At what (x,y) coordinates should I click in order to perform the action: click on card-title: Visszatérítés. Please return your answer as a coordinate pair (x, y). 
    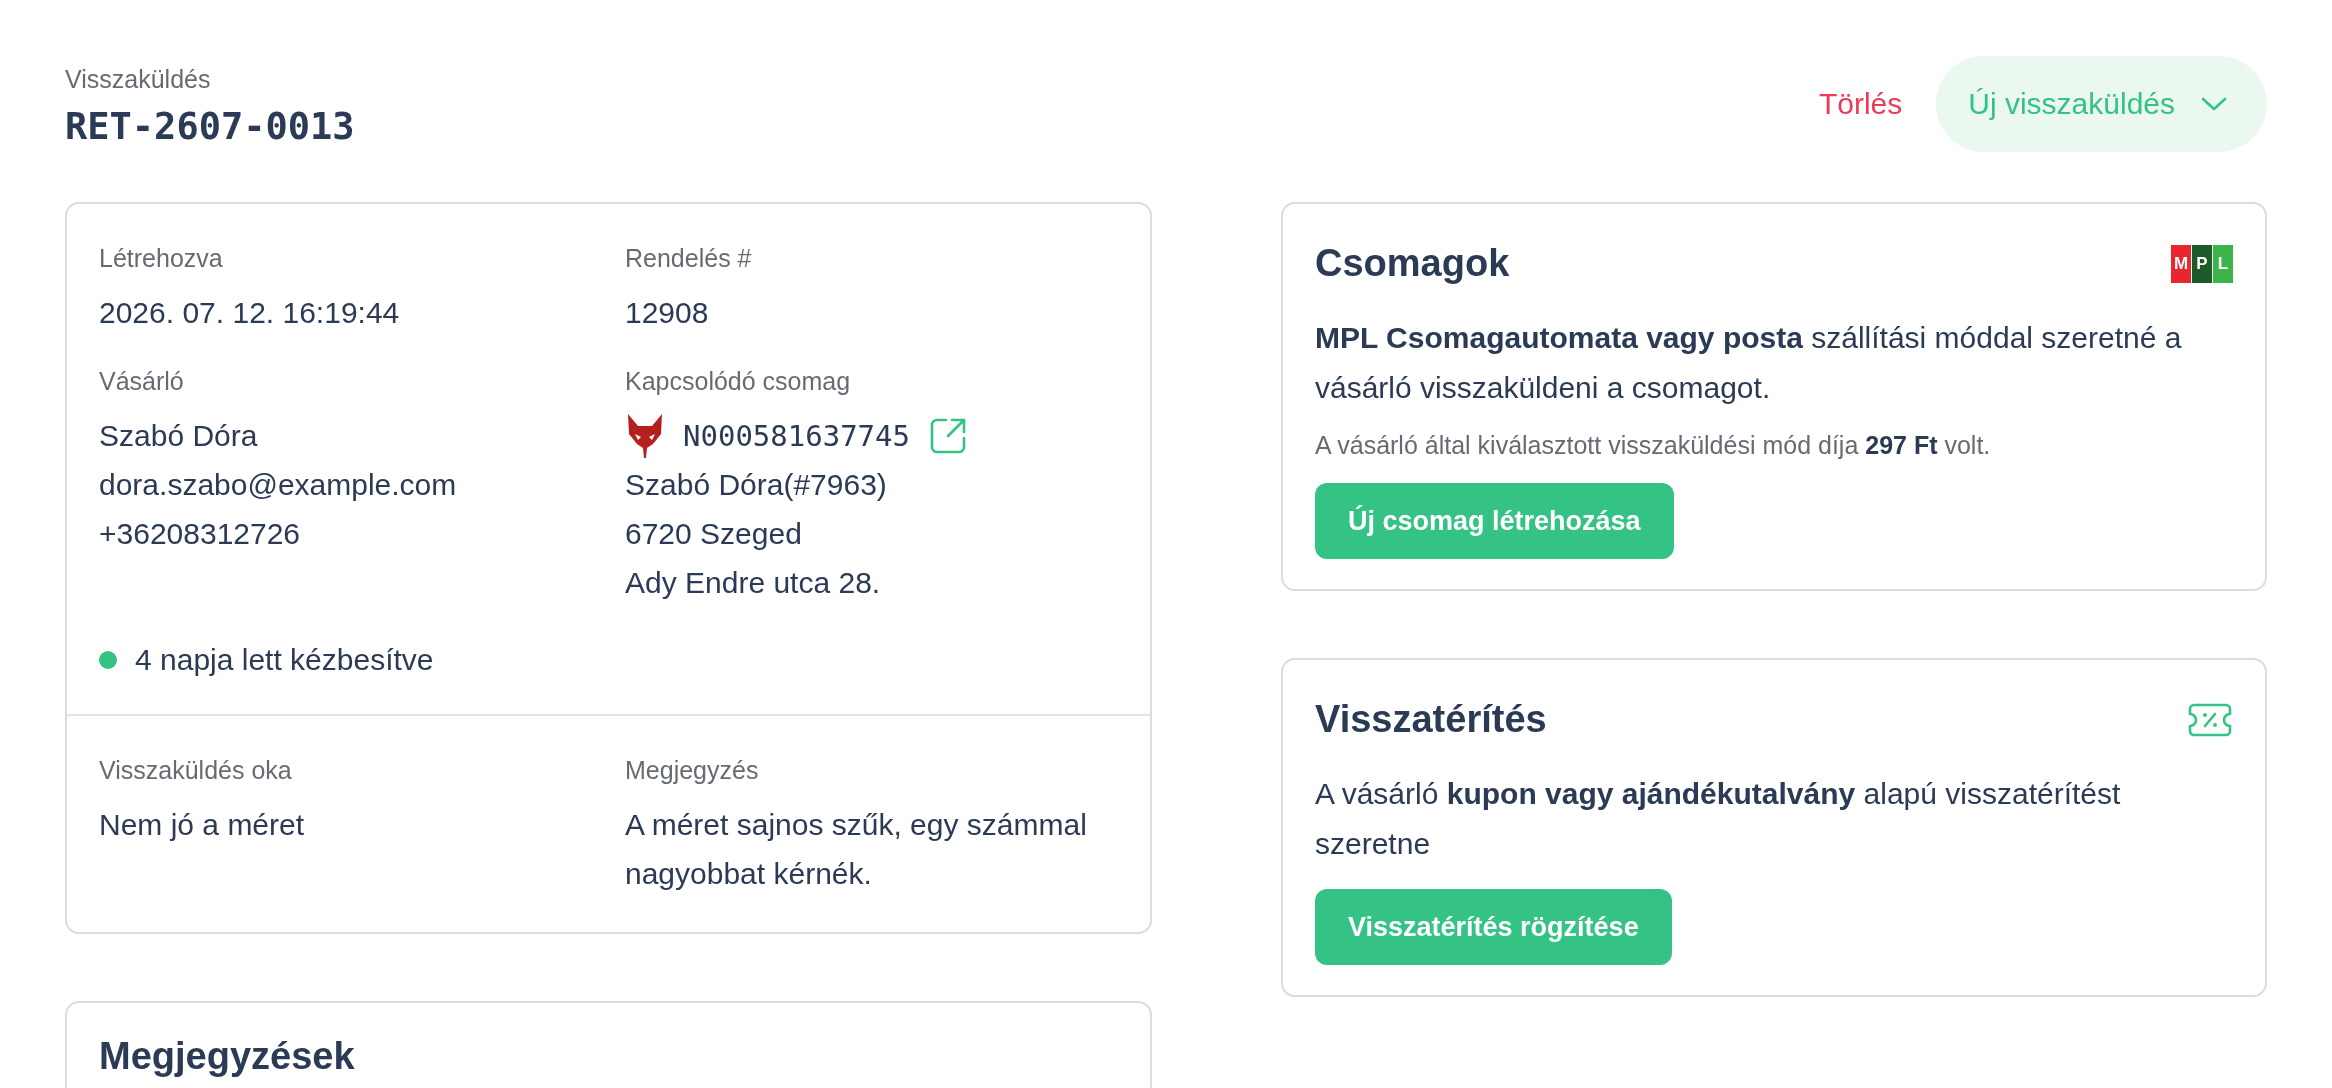
    Looking at the image, I should click on (1431, 719).